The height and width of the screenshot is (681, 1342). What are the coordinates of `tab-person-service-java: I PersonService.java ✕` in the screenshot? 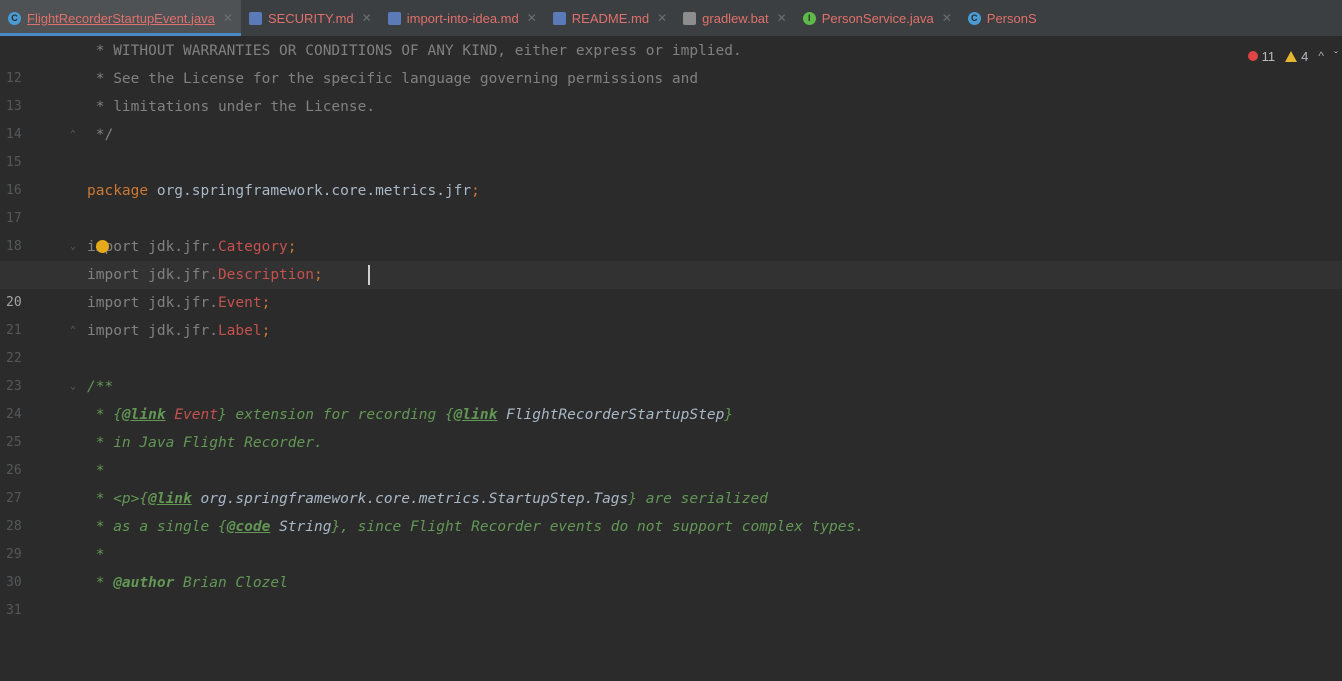 It's located at (877, 18).